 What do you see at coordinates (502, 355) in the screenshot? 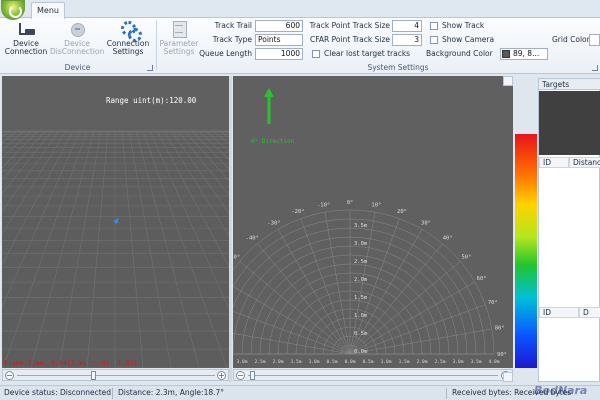
I see `radar-angle-label: 90°` at bounding box center [502, 355].